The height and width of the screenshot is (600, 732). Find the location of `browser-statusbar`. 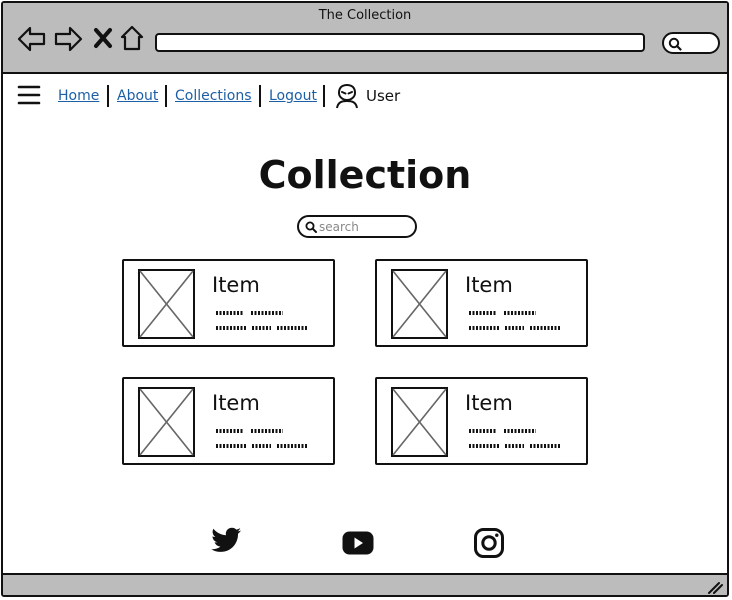

browser-statusbar is located at coordinates (365, 584).